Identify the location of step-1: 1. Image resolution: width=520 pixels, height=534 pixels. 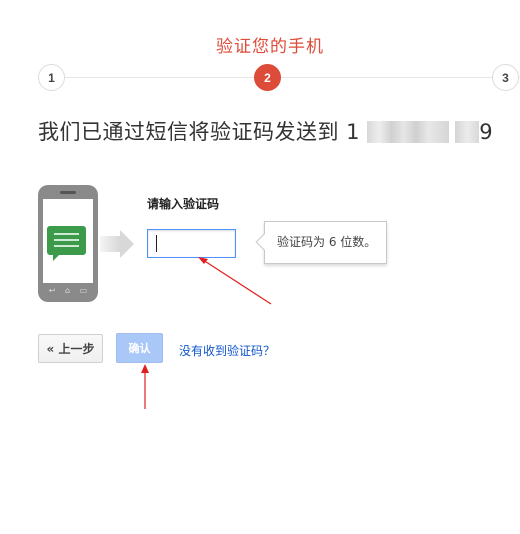
(51, 77).